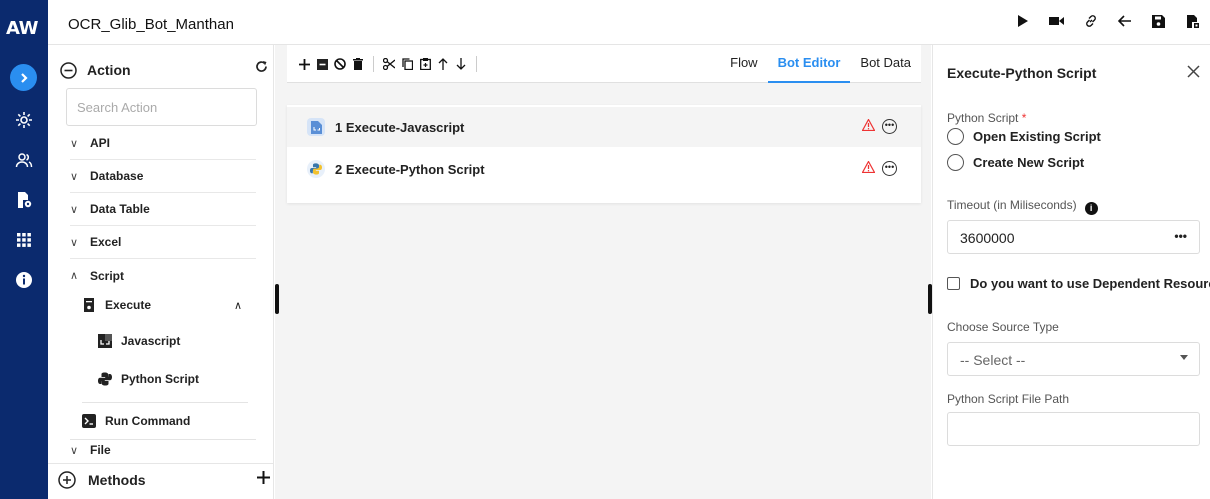 The image size is (1210, 499). What do you see at coordinates (163, 275) in the screenshot?
I see `category-script: ∧ Script` at bounding box center [163, 275].